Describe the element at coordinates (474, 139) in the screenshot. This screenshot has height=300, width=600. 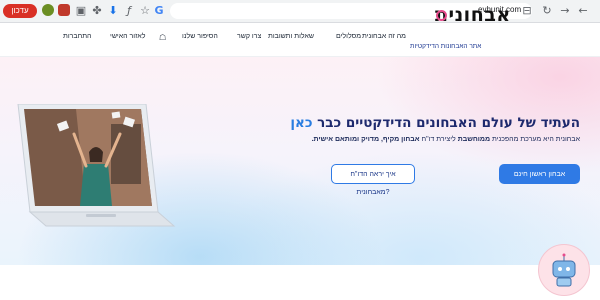
I see `hero-sub-bold: ממוחשבת` at that location.